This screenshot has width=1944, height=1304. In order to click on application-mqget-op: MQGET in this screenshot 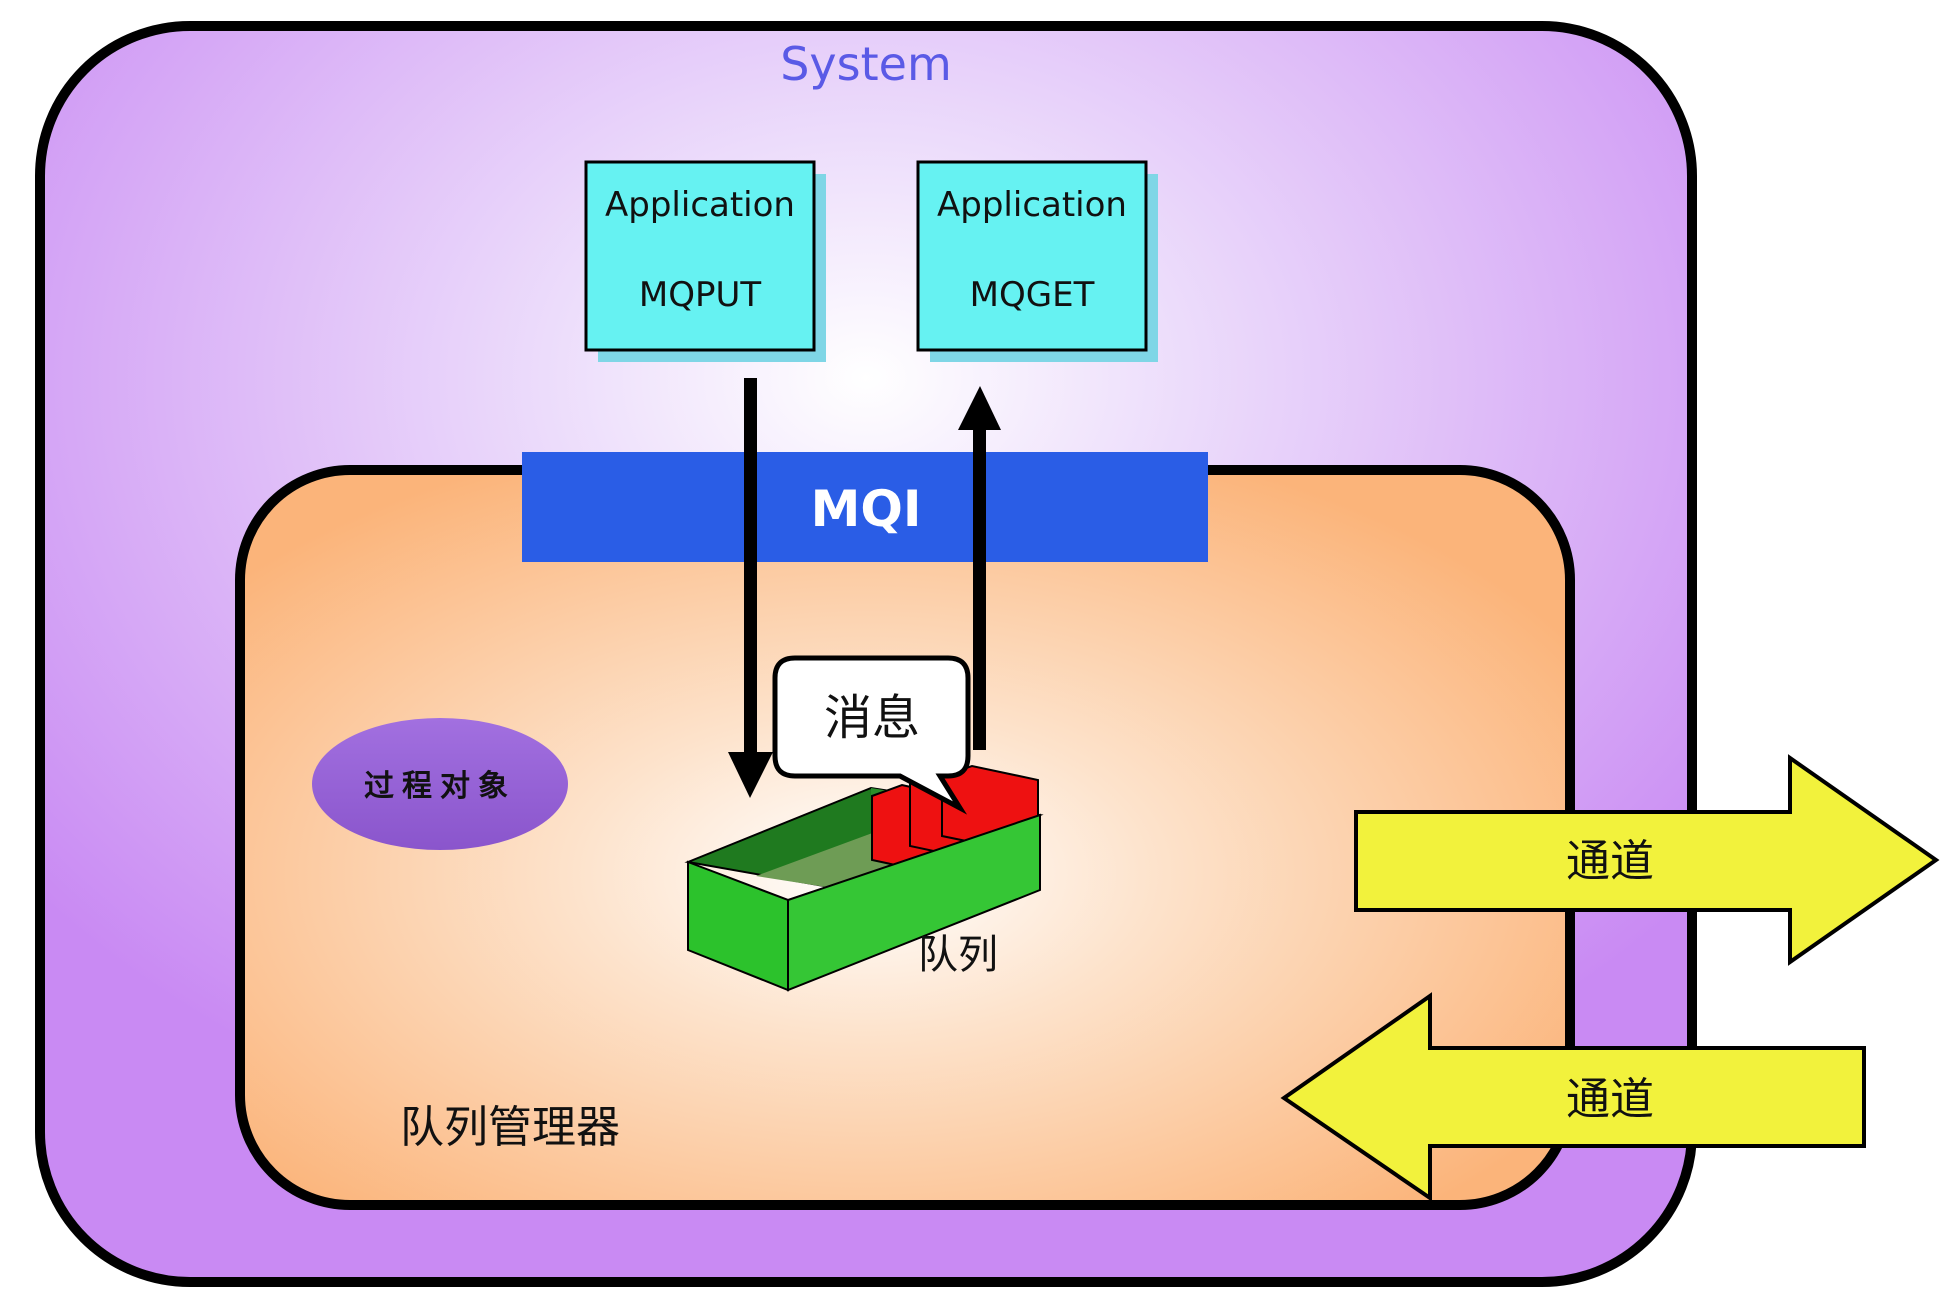, I will do `click(1032, 295)`.